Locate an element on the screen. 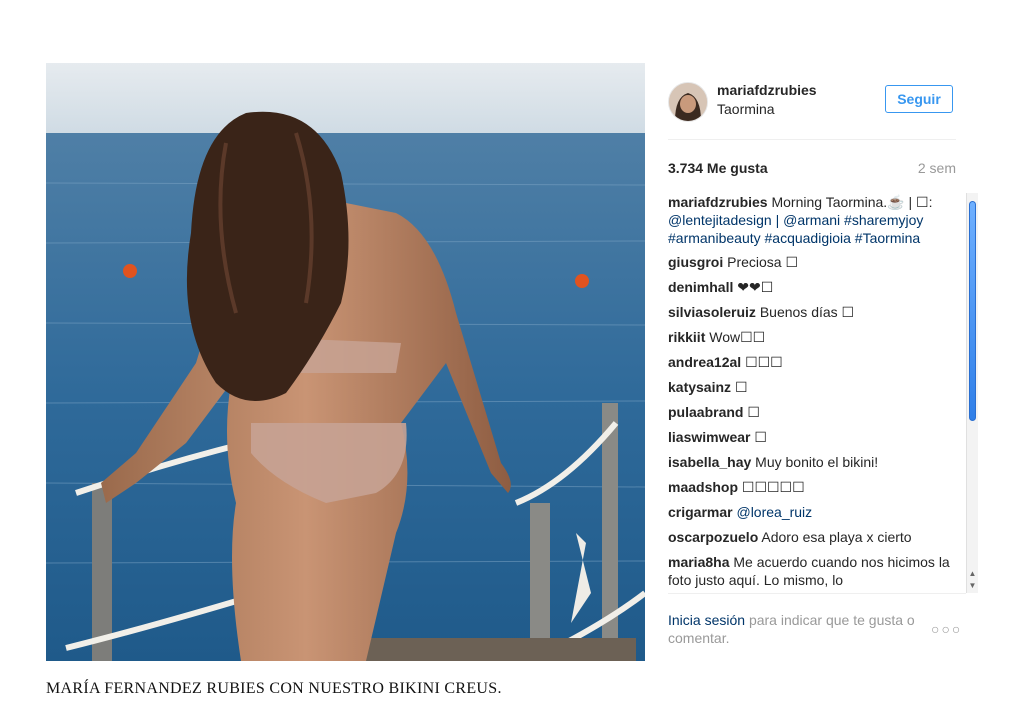 The width and height of the screenshot is (1024, 724). likes-count: 3.734 Me gusta is located at coordinates (718, 168).